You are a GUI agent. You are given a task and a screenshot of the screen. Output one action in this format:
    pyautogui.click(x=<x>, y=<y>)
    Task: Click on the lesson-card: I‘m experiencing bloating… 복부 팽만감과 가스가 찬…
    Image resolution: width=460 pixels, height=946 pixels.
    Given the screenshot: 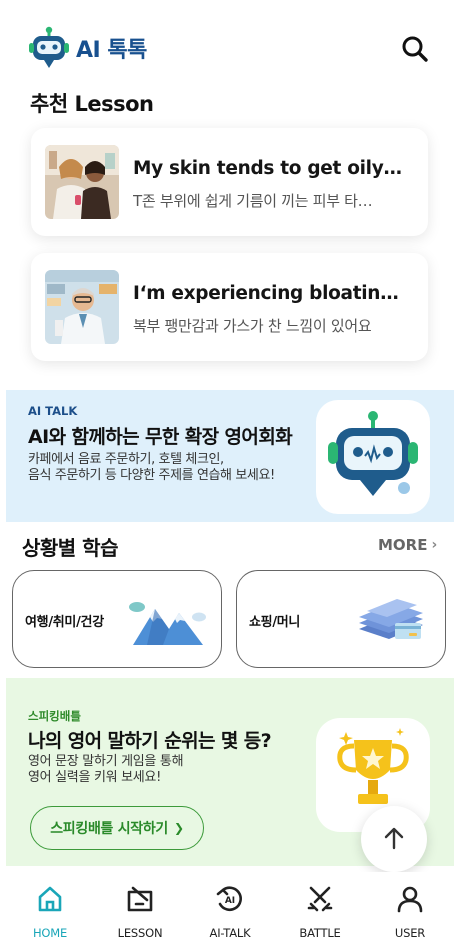 What is the action you would take?
    pyautogui.click(x=229, y=307)
    